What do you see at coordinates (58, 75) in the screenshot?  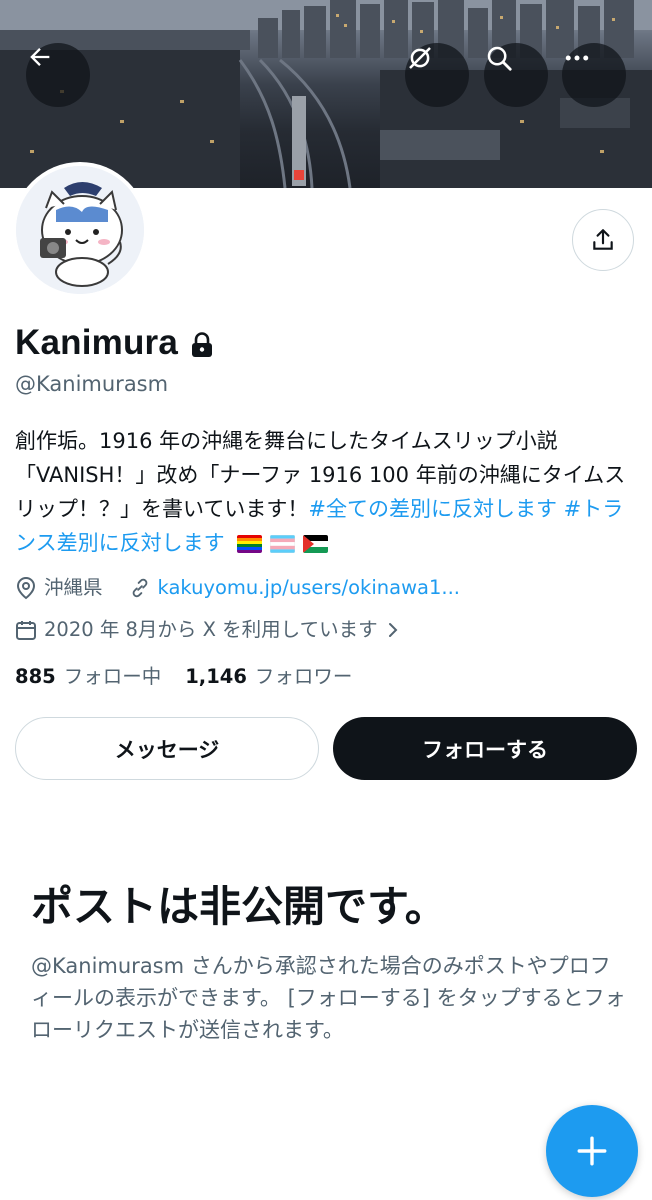 I see `back-button` at bounding box center [58, 75].